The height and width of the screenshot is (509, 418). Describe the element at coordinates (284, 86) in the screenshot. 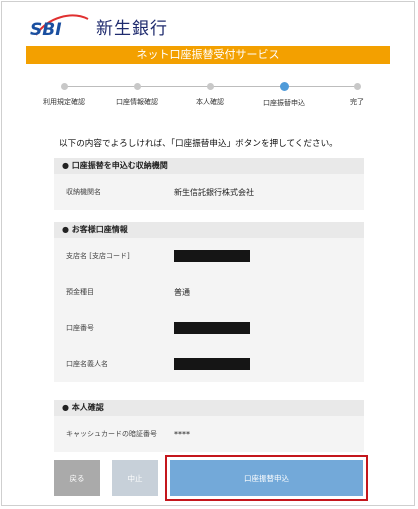

I see `step-dot-active` at that location.